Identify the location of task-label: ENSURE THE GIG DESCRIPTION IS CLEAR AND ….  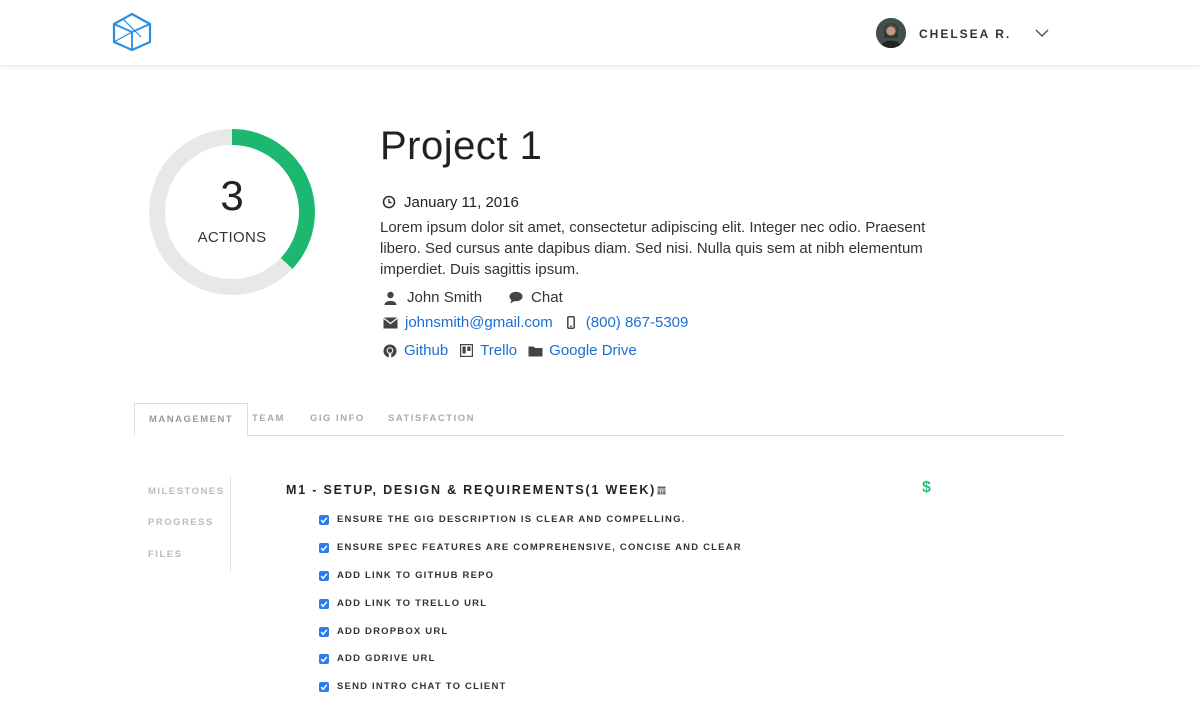
(511, 519).